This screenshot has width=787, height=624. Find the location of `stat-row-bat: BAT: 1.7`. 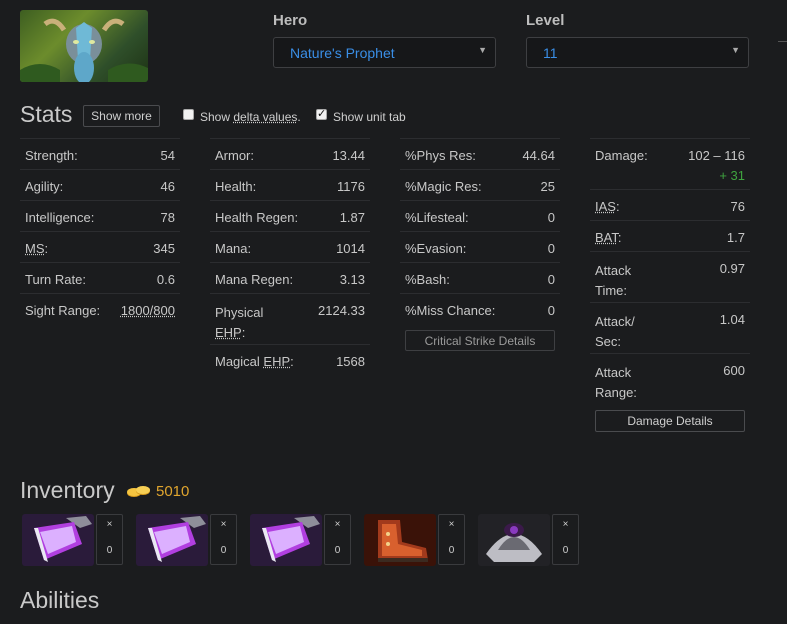

stat-row-bat: BAT: 1.7 is located at coordinates (670, 235).